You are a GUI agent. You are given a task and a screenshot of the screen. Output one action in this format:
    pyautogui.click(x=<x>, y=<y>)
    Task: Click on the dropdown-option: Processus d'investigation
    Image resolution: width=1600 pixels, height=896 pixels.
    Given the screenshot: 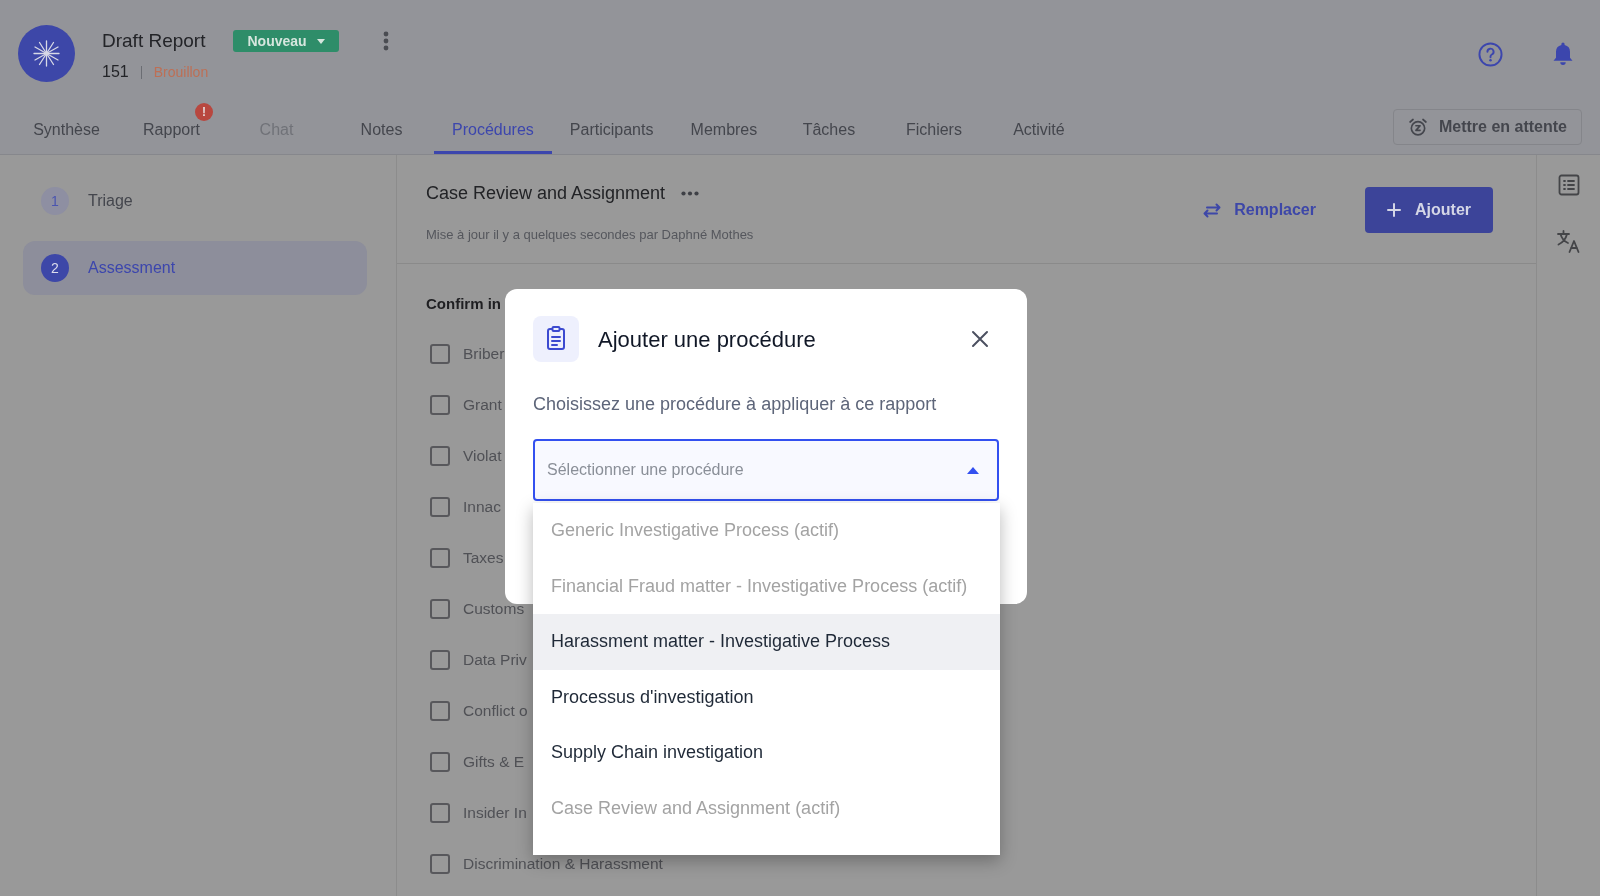 What is the action you would take?
    pyautogui.click(x=766, y=697)
    